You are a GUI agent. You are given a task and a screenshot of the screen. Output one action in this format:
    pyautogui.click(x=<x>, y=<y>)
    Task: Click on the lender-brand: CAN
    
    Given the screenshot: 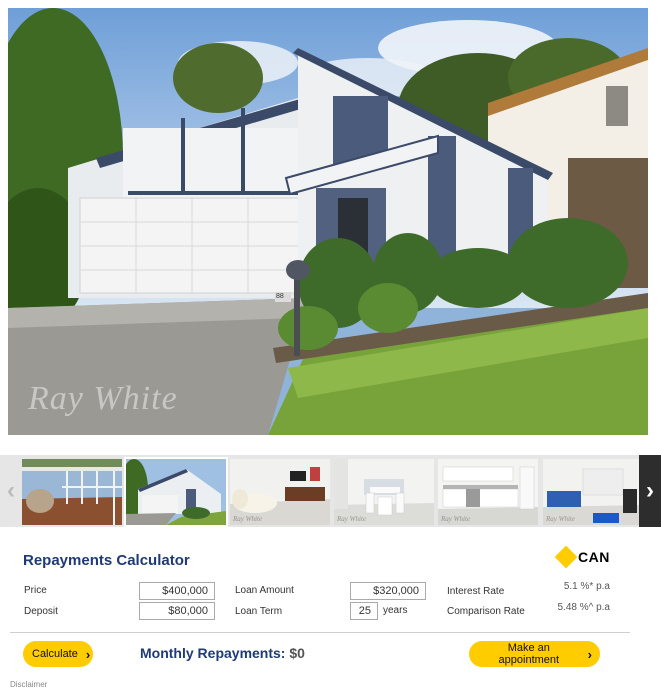 What is the action you would take?
    pyautogui.click(x=594, y=557)
    